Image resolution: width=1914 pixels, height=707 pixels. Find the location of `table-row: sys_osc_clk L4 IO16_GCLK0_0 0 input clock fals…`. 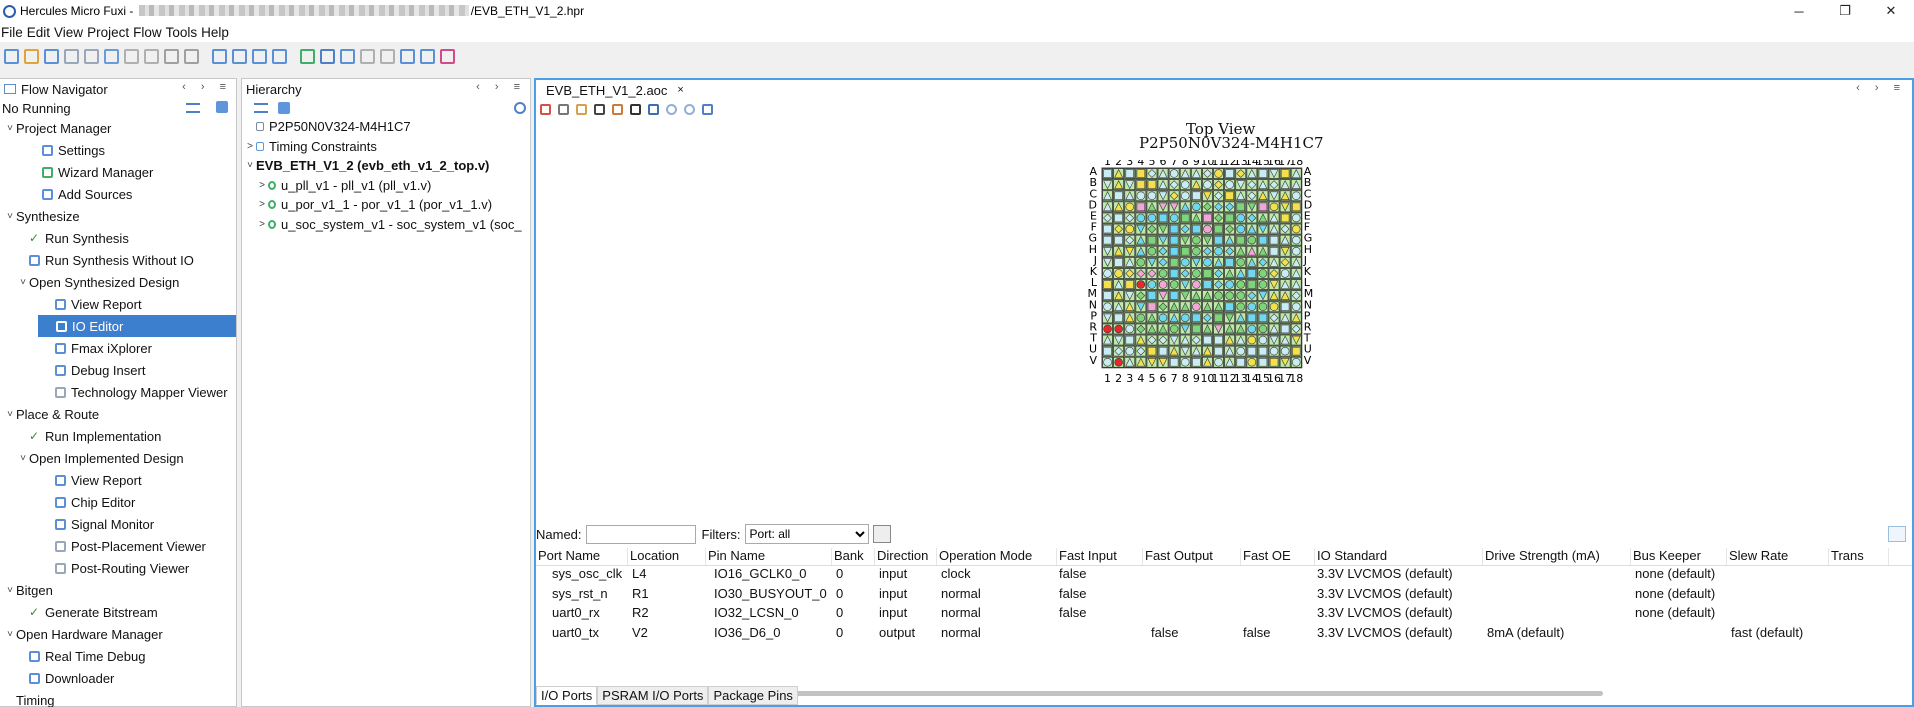

table-row: sys_osc_clk L4 IO16_GCLK0_0 0 input clock fals… is located at coordinates (1224, 576).